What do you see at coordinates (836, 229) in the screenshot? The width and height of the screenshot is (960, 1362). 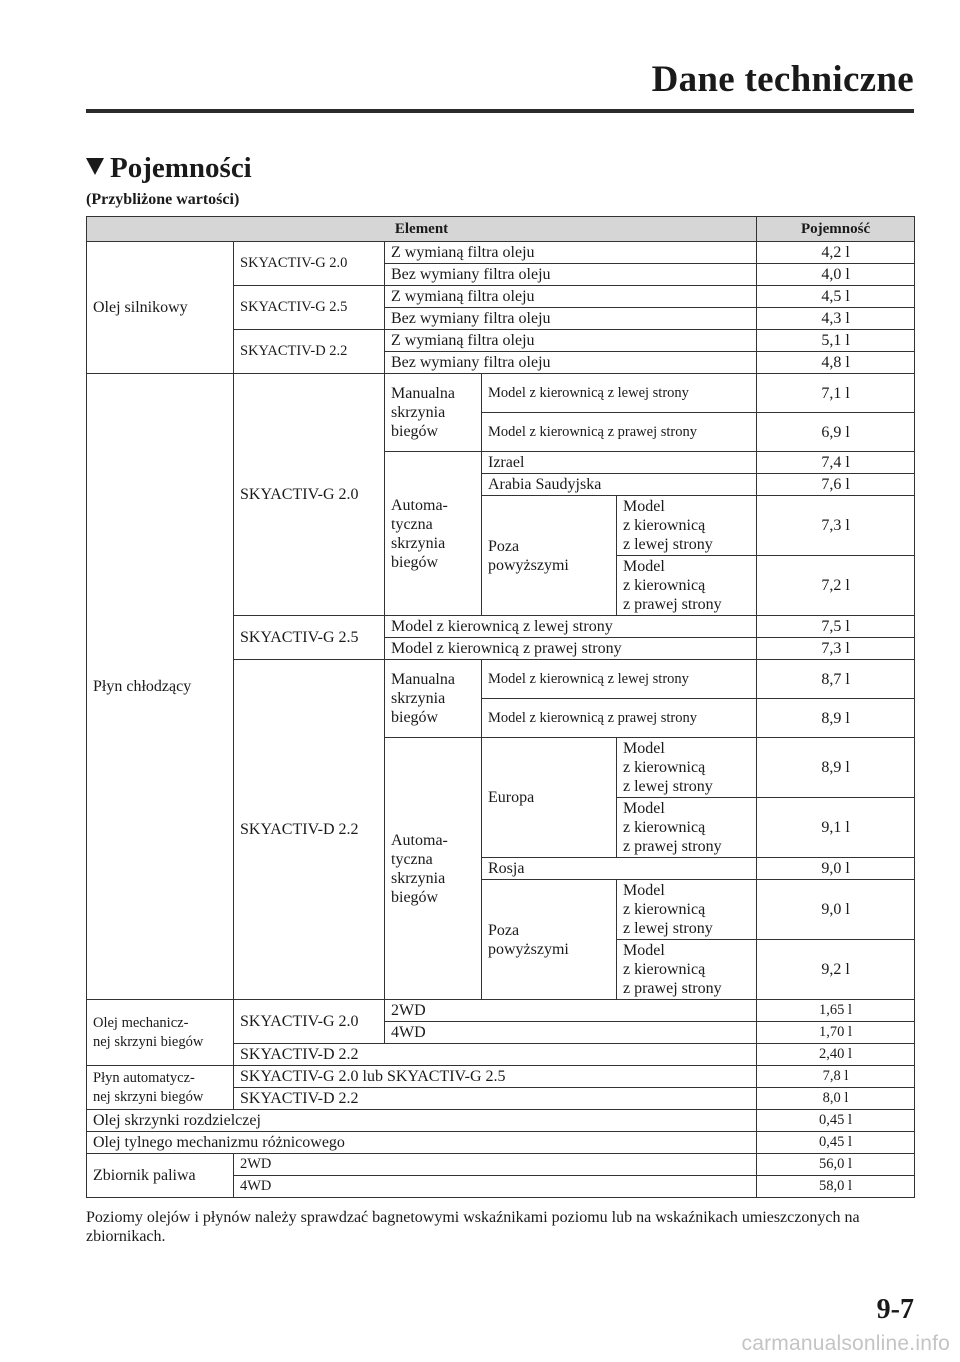 I see `header-capacity: Pojemność` at bounding box center [836, 229].